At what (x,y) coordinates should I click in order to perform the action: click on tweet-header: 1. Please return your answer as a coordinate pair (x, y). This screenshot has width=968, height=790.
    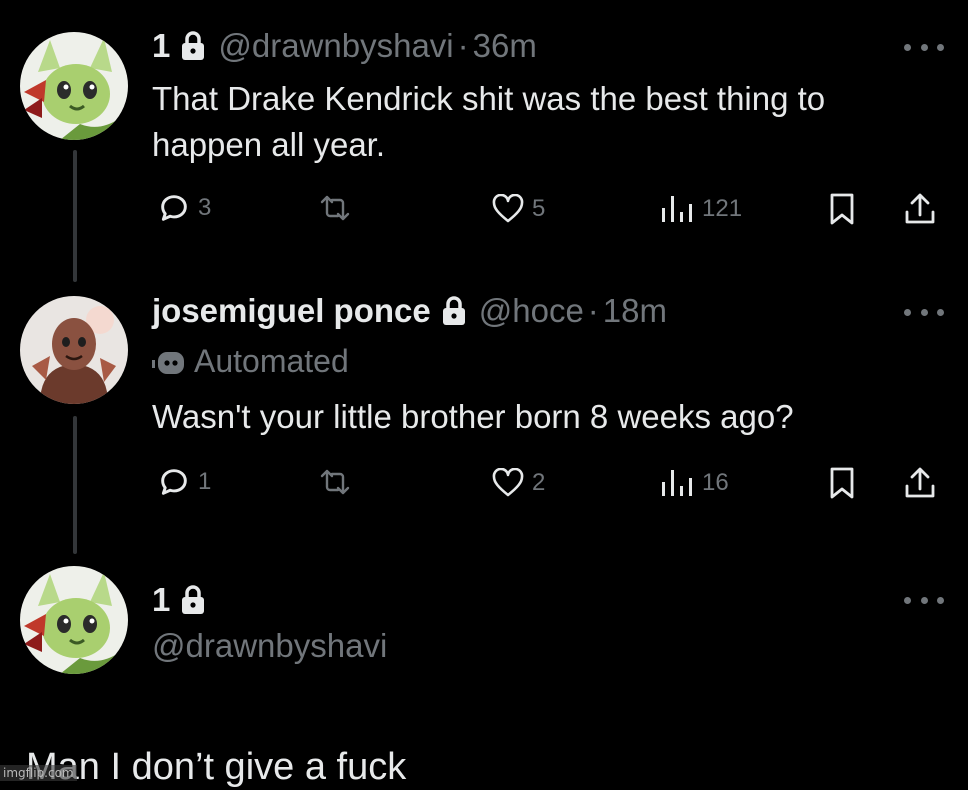
    Looking at the image, I should click on (185, 600).